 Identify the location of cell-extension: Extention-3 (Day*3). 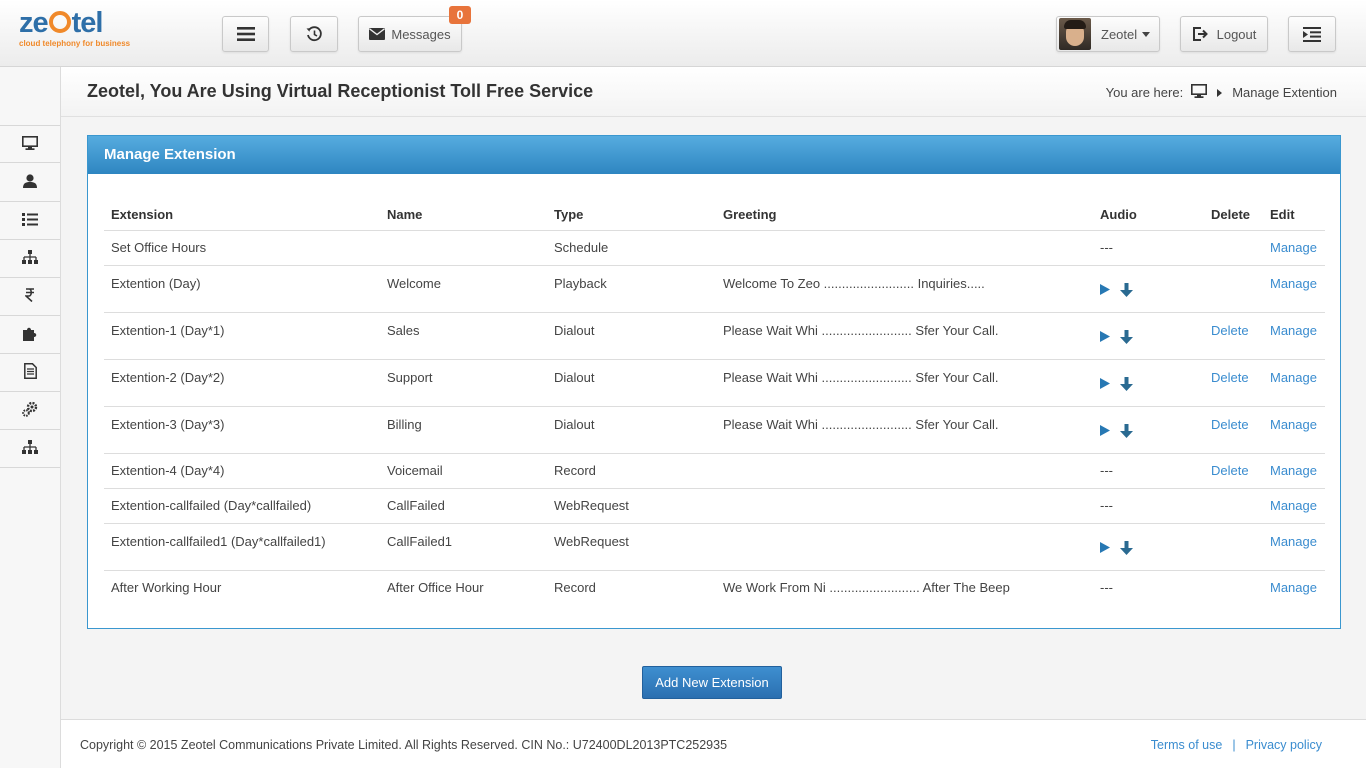
(242, 430).